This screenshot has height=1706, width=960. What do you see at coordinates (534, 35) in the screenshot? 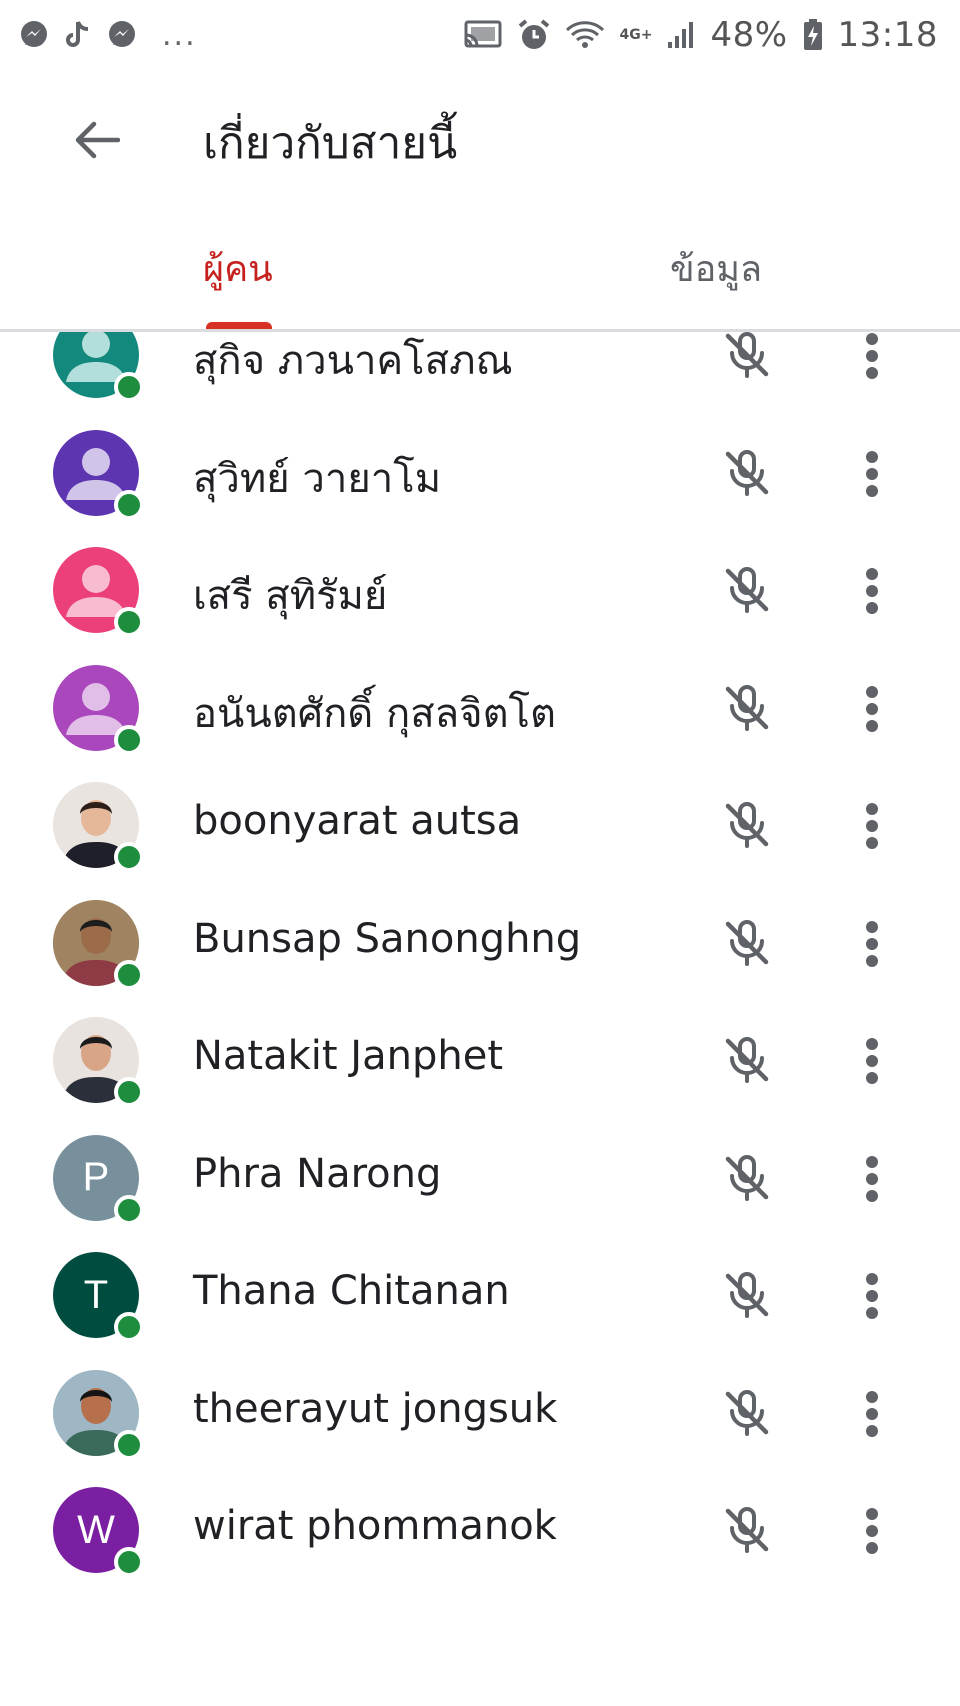
I see `alarm-icon` at bounding box center [534, 35].